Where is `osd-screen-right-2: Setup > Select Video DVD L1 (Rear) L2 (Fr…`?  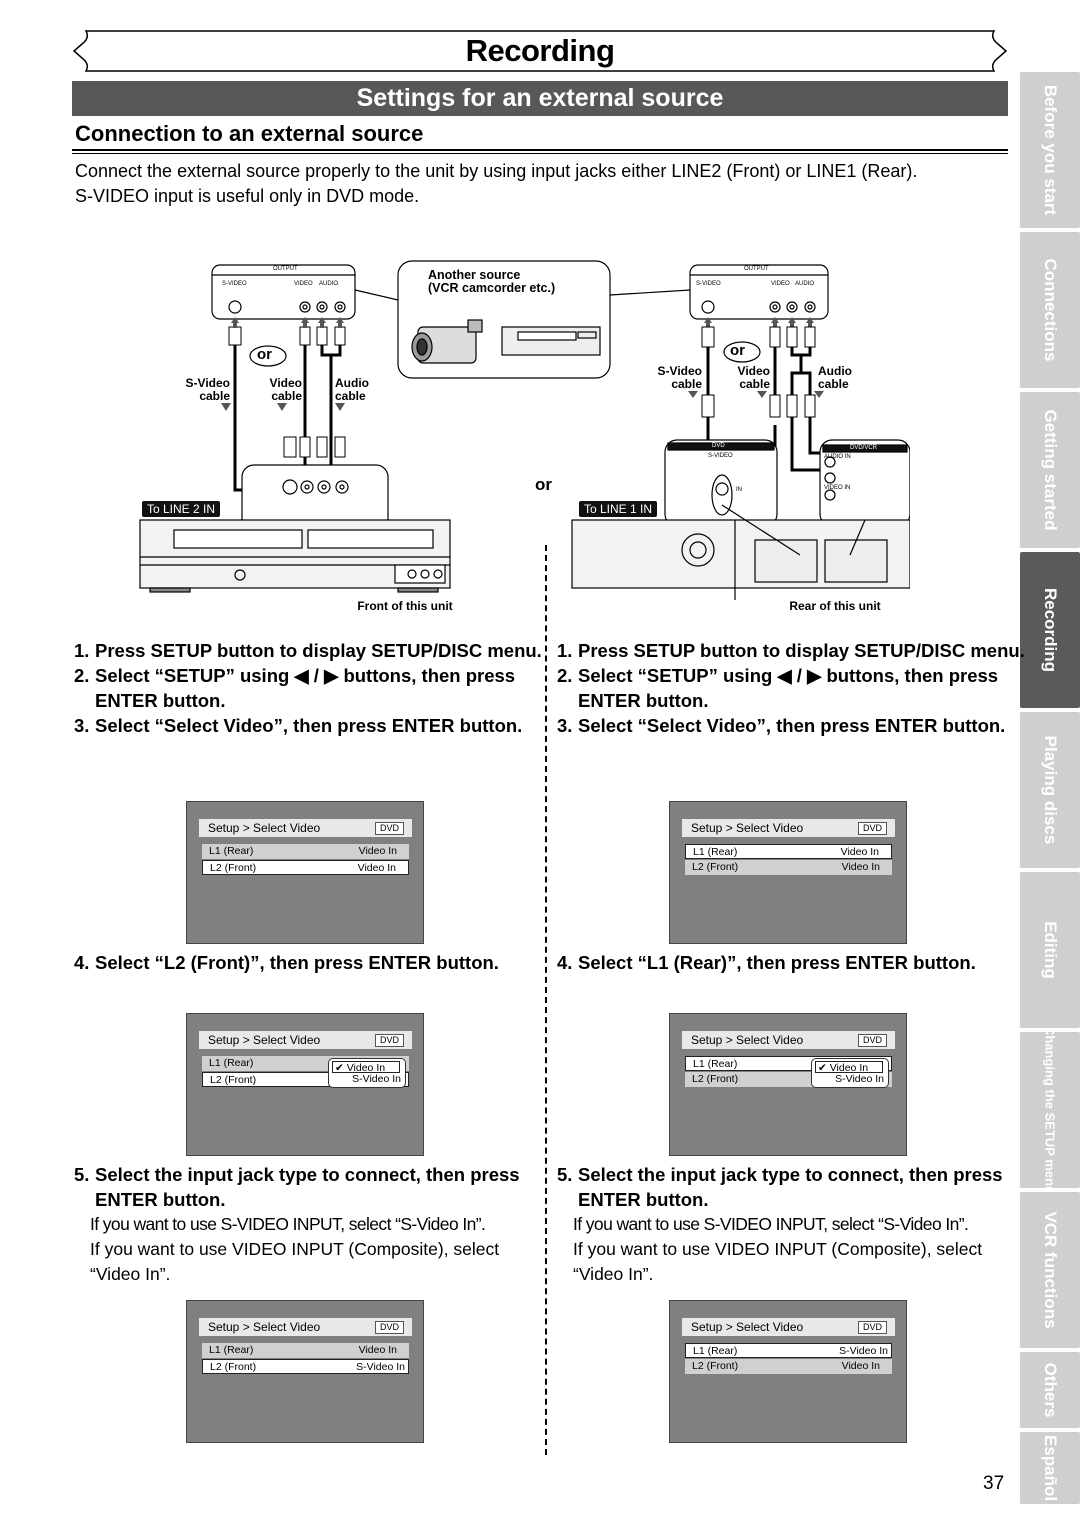 osd-screen-right-2: Setup > Select Video DVD L1 (Rear) L2 (Fr… is located at coordinates (788, 1084).